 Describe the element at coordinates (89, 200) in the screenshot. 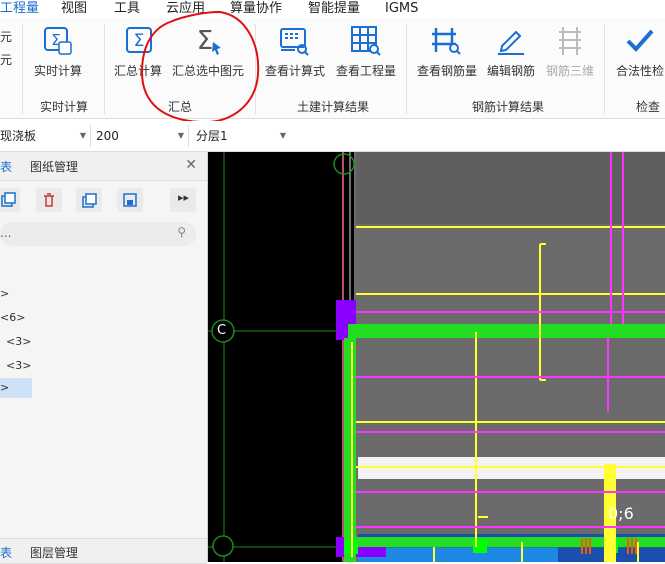

I see `duplicate-icon` at that location.